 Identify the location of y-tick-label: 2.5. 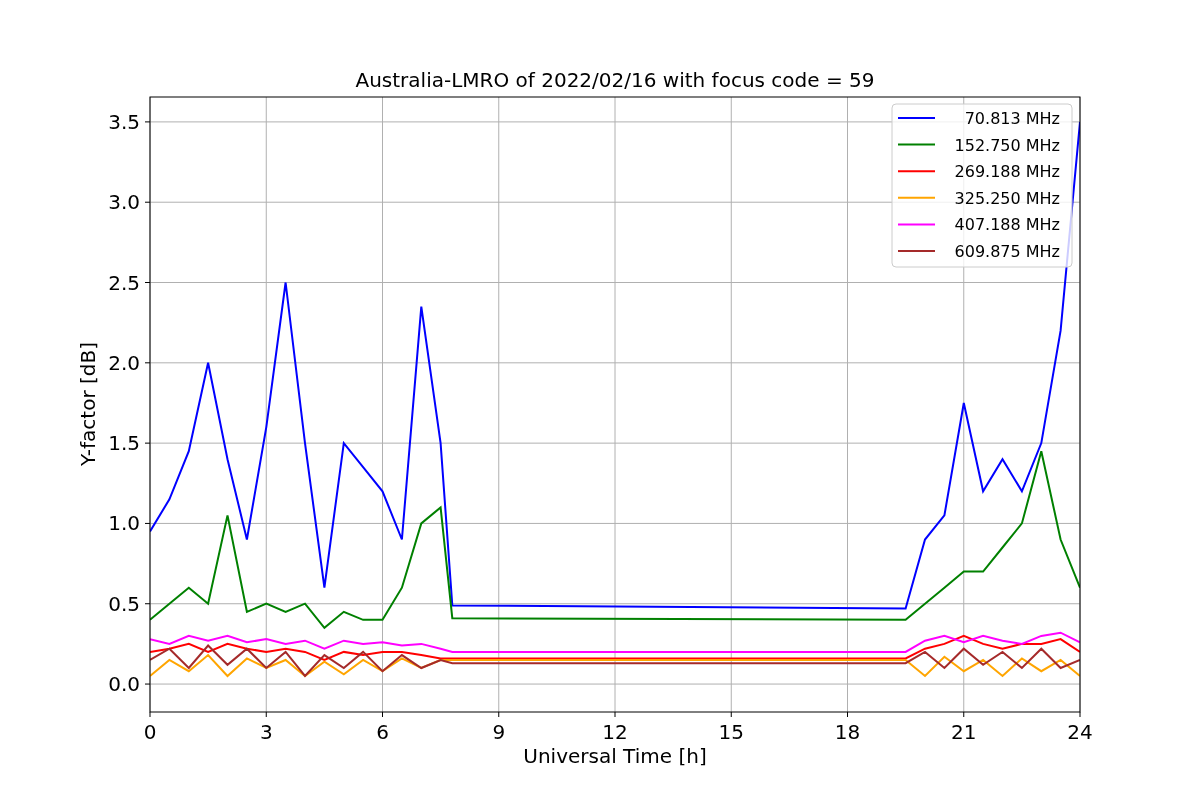
(124, 282).